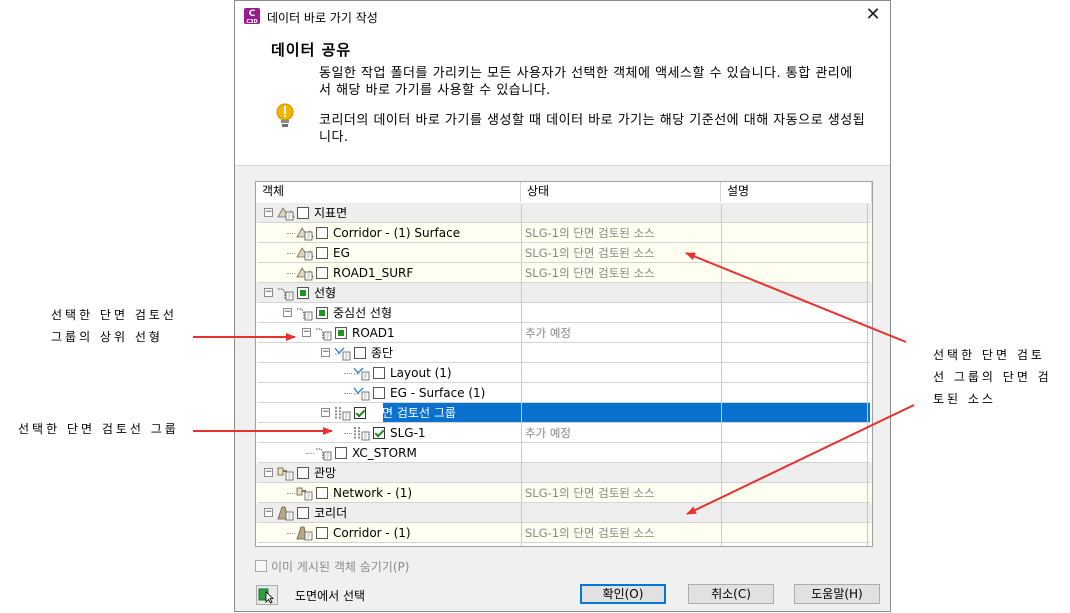  I want to click on tree-row: ROAD1_SURF SLG-1의 단면 검토된 소스, so click(564, 273).